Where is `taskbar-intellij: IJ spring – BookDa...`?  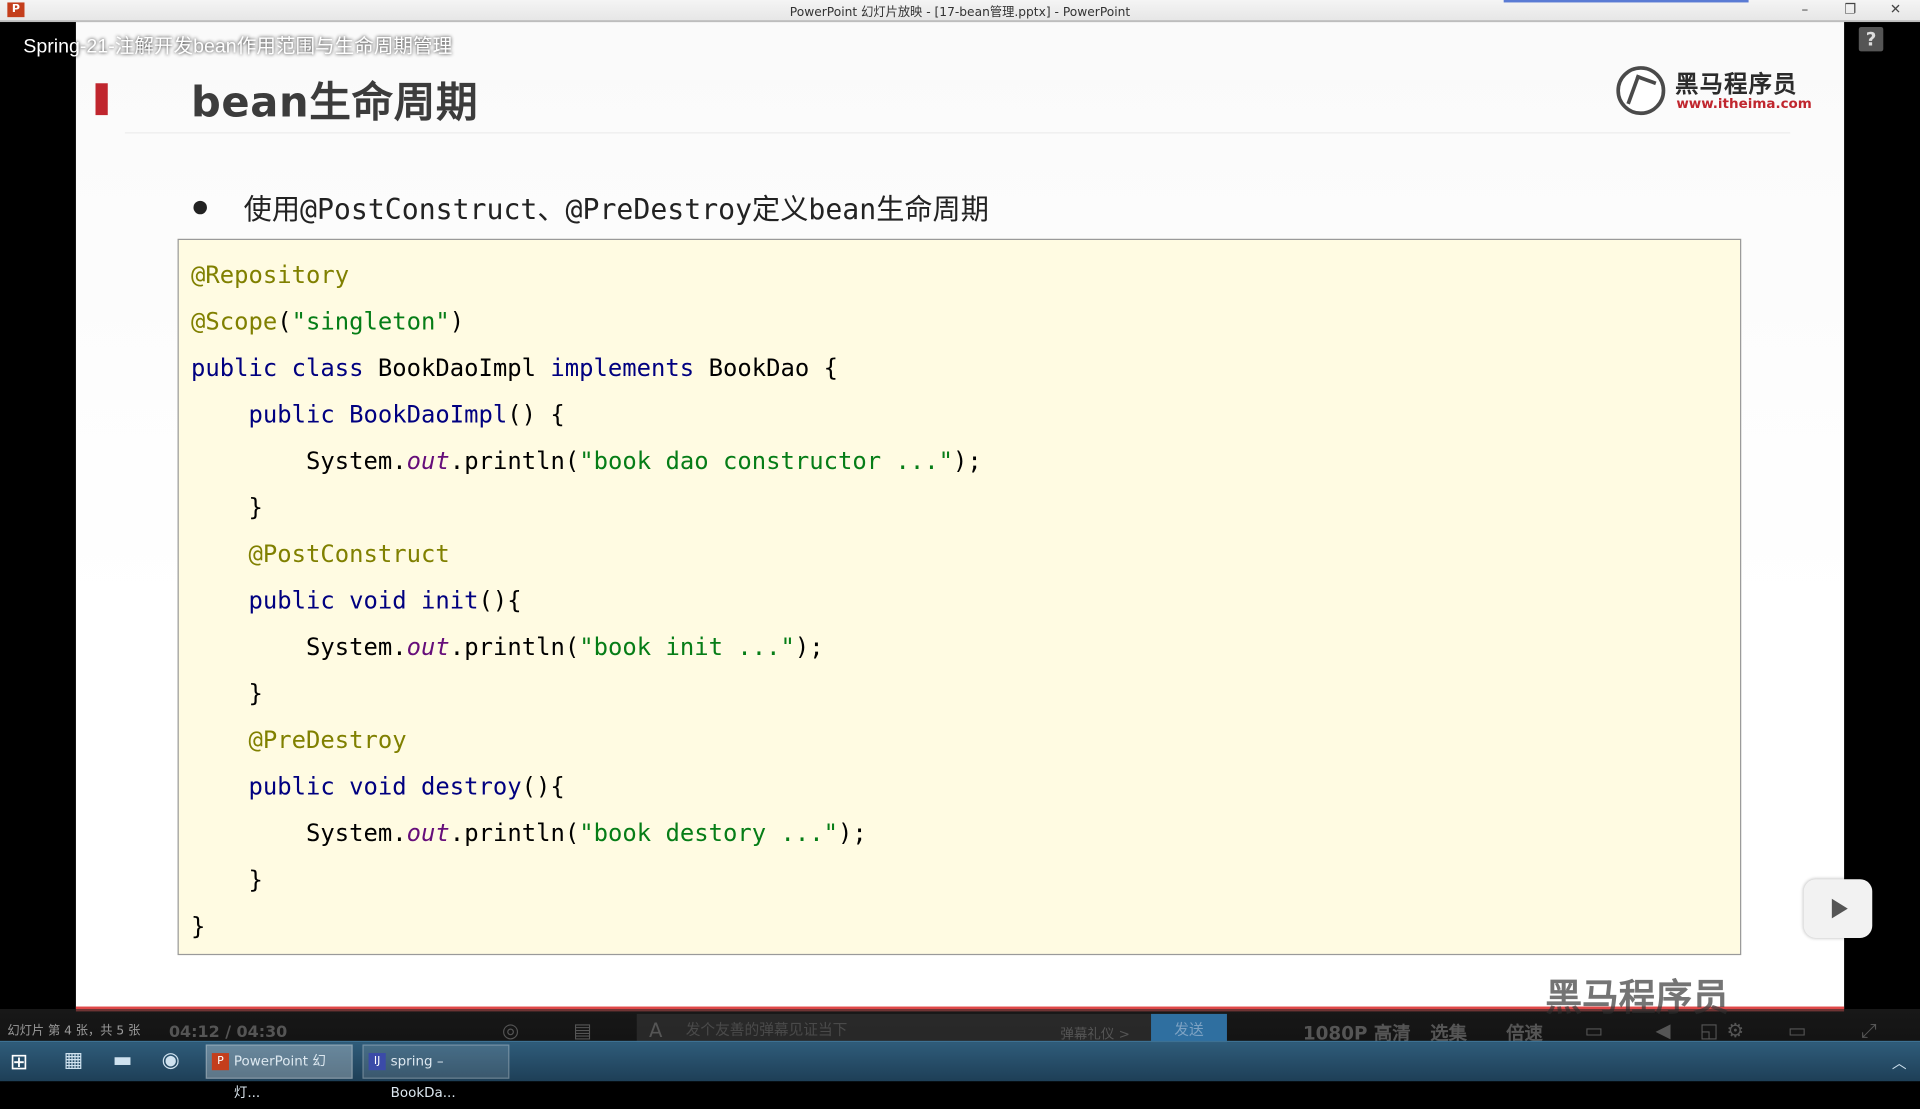 taskbar-intellij: IJ spring – BookDa... is located at coordinates (436, 1072).